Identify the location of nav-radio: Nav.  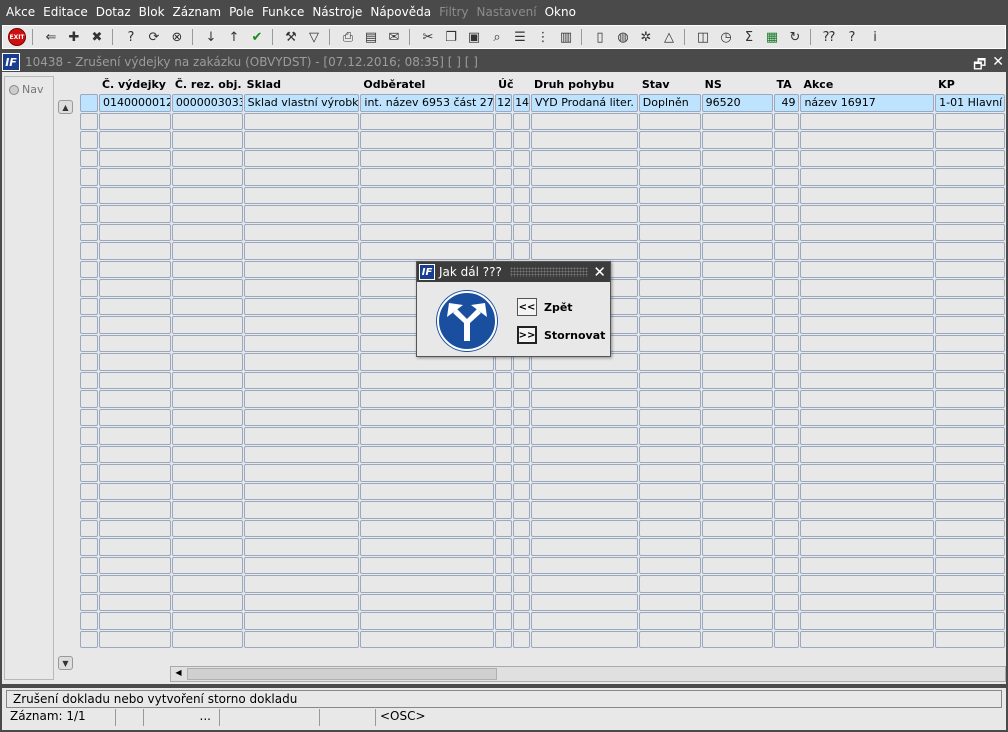
(29, 89).